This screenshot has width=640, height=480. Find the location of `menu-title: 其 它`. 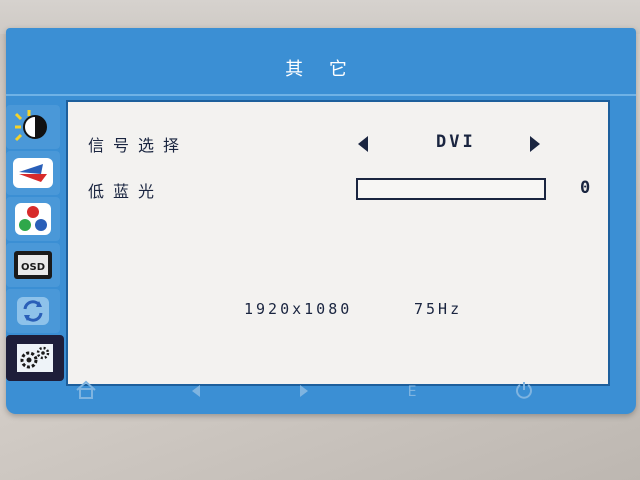

menu-title: 其 它 is located at coordinates (321, 69).